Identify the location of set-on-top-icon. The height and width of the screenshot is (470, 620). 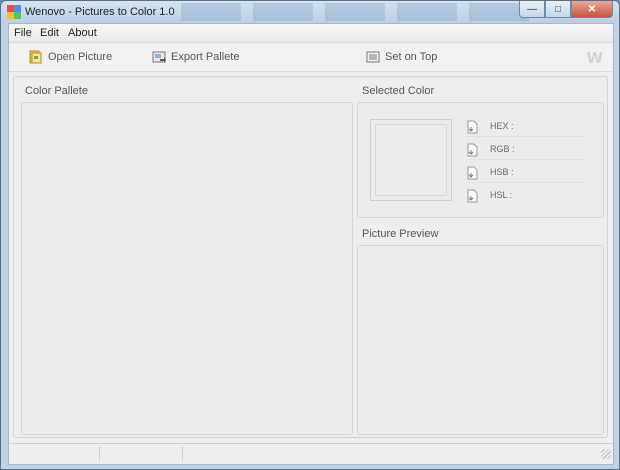
(373, 57).